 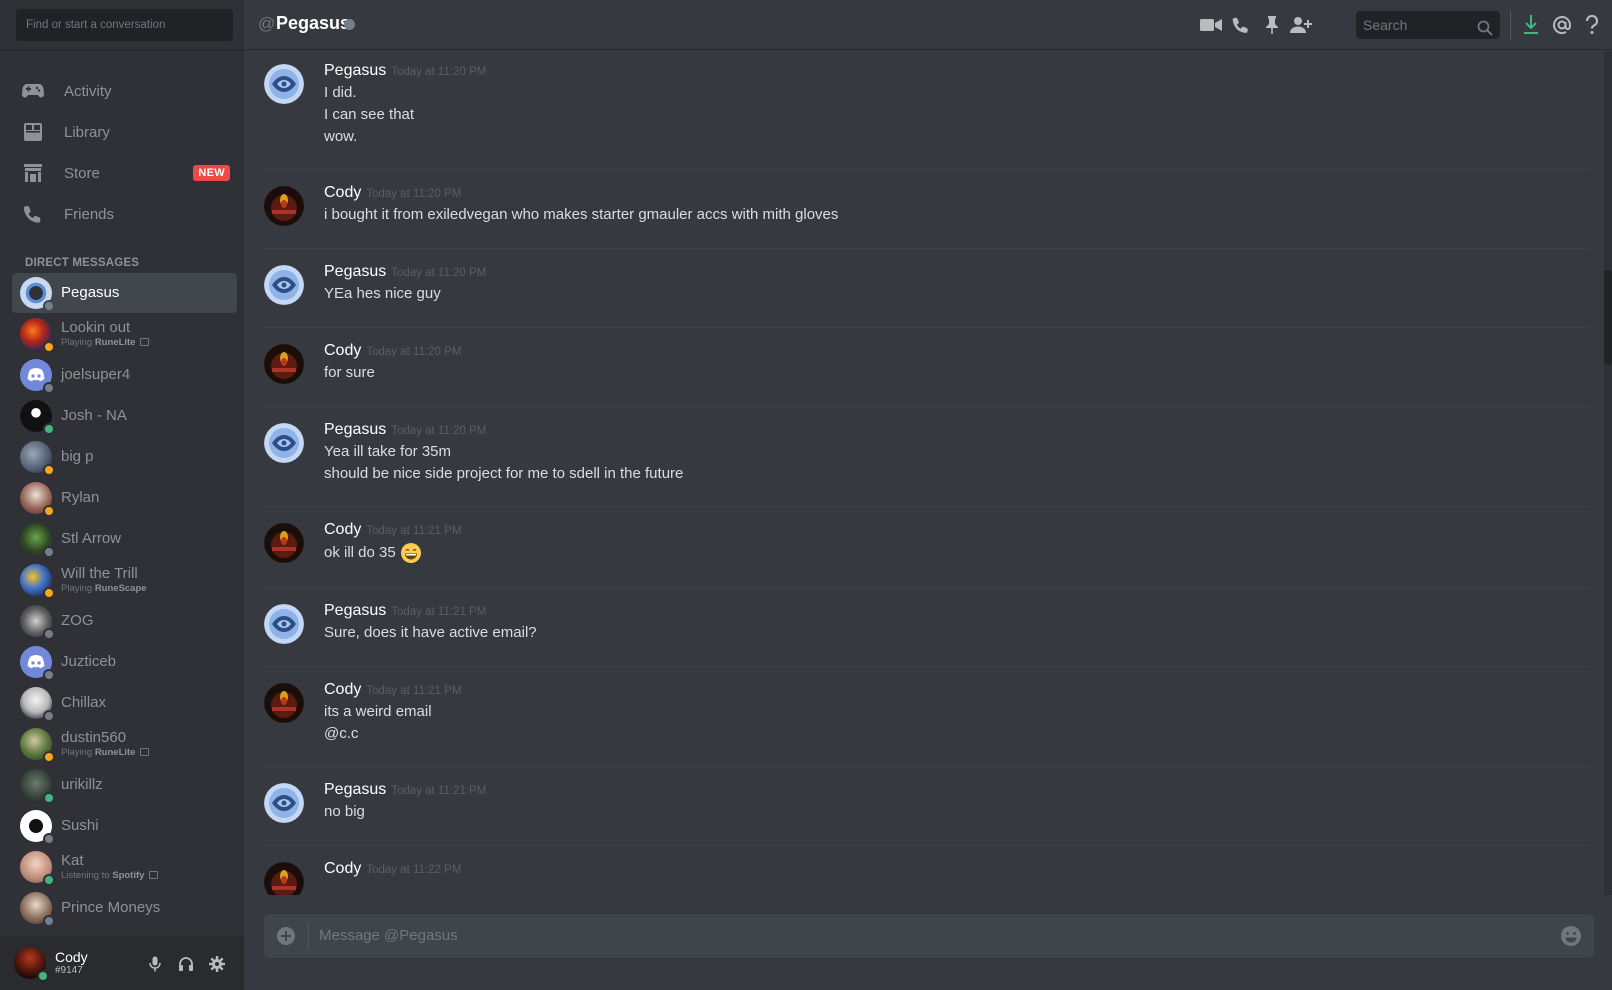 What do you see at coordinates (90, 293) in the screenshot?
I see `dm-text: Pegasus` at bounding box center [90, 293].